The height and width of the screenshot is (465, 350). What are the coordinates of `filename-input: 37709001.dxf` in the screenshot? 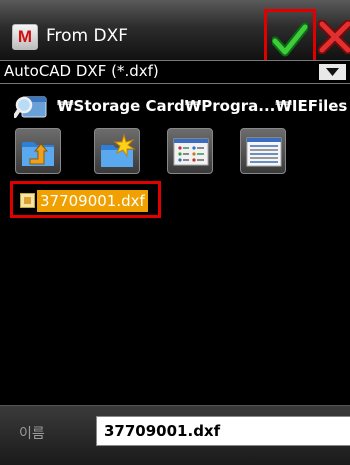 It's located at (223, 431).